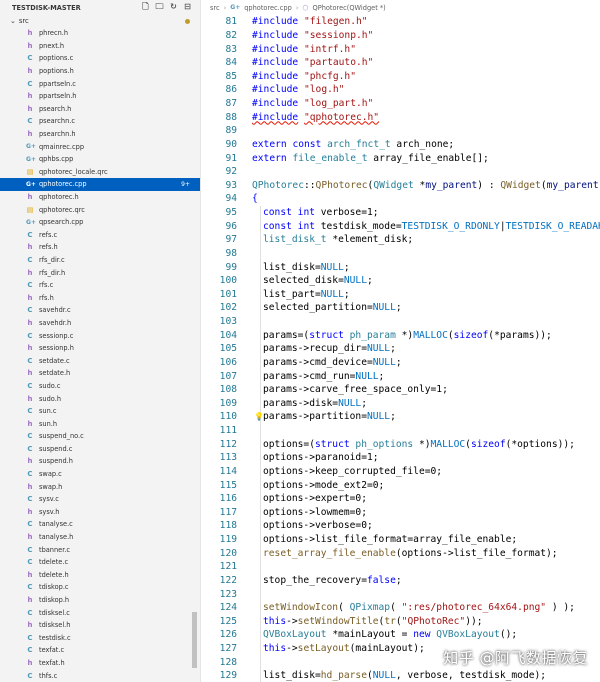  What do you see at coordinates (100, 348) in the screenshot?
I see `file-item: h sessionp.h` at bounding box center [100, 348].